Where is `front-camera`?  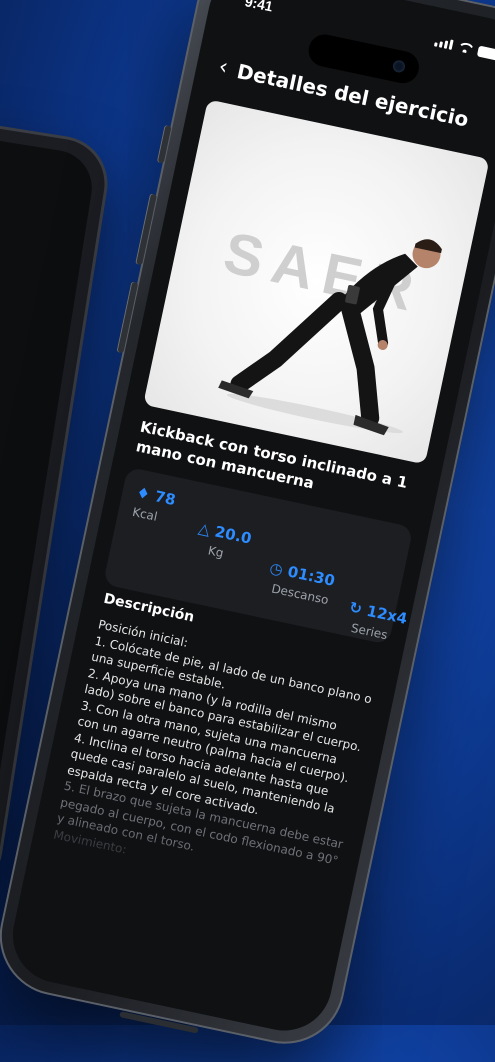 front-camera is located at coordinates (399, 66).